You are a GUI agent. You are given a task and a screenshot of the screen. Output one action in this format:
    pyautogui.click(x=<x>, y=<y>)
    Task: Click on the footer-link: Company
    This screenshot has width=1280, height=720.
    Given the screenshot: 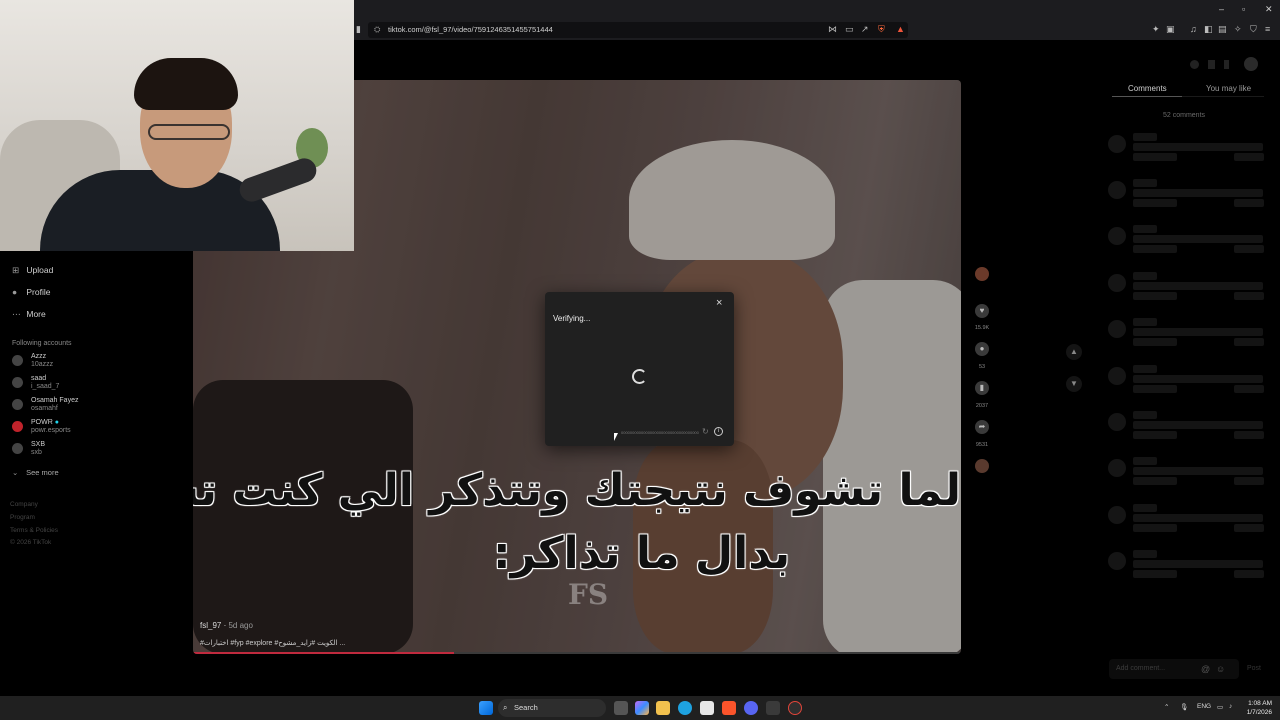 What is the action you would take?
    pyautogui.click(x=24, y=504)
    